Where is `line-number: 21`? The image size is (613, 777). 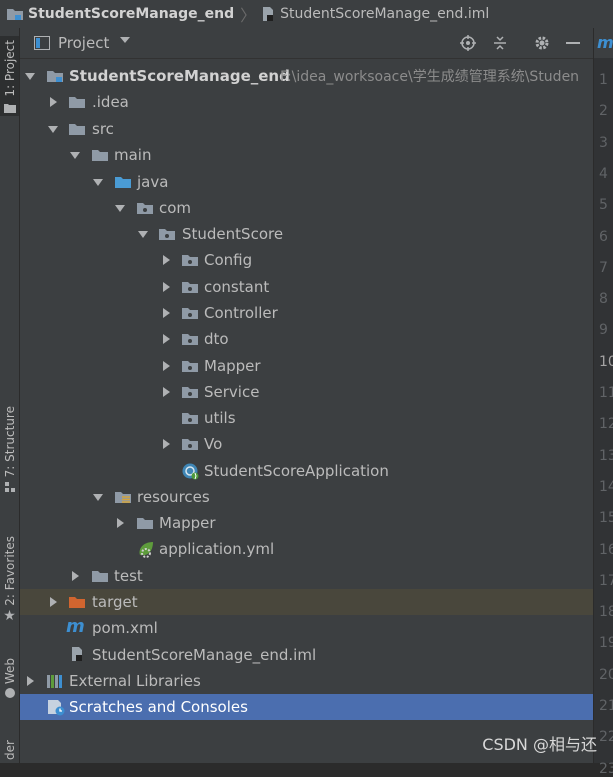
line-number: 21 is located at coordinates (606, 706).